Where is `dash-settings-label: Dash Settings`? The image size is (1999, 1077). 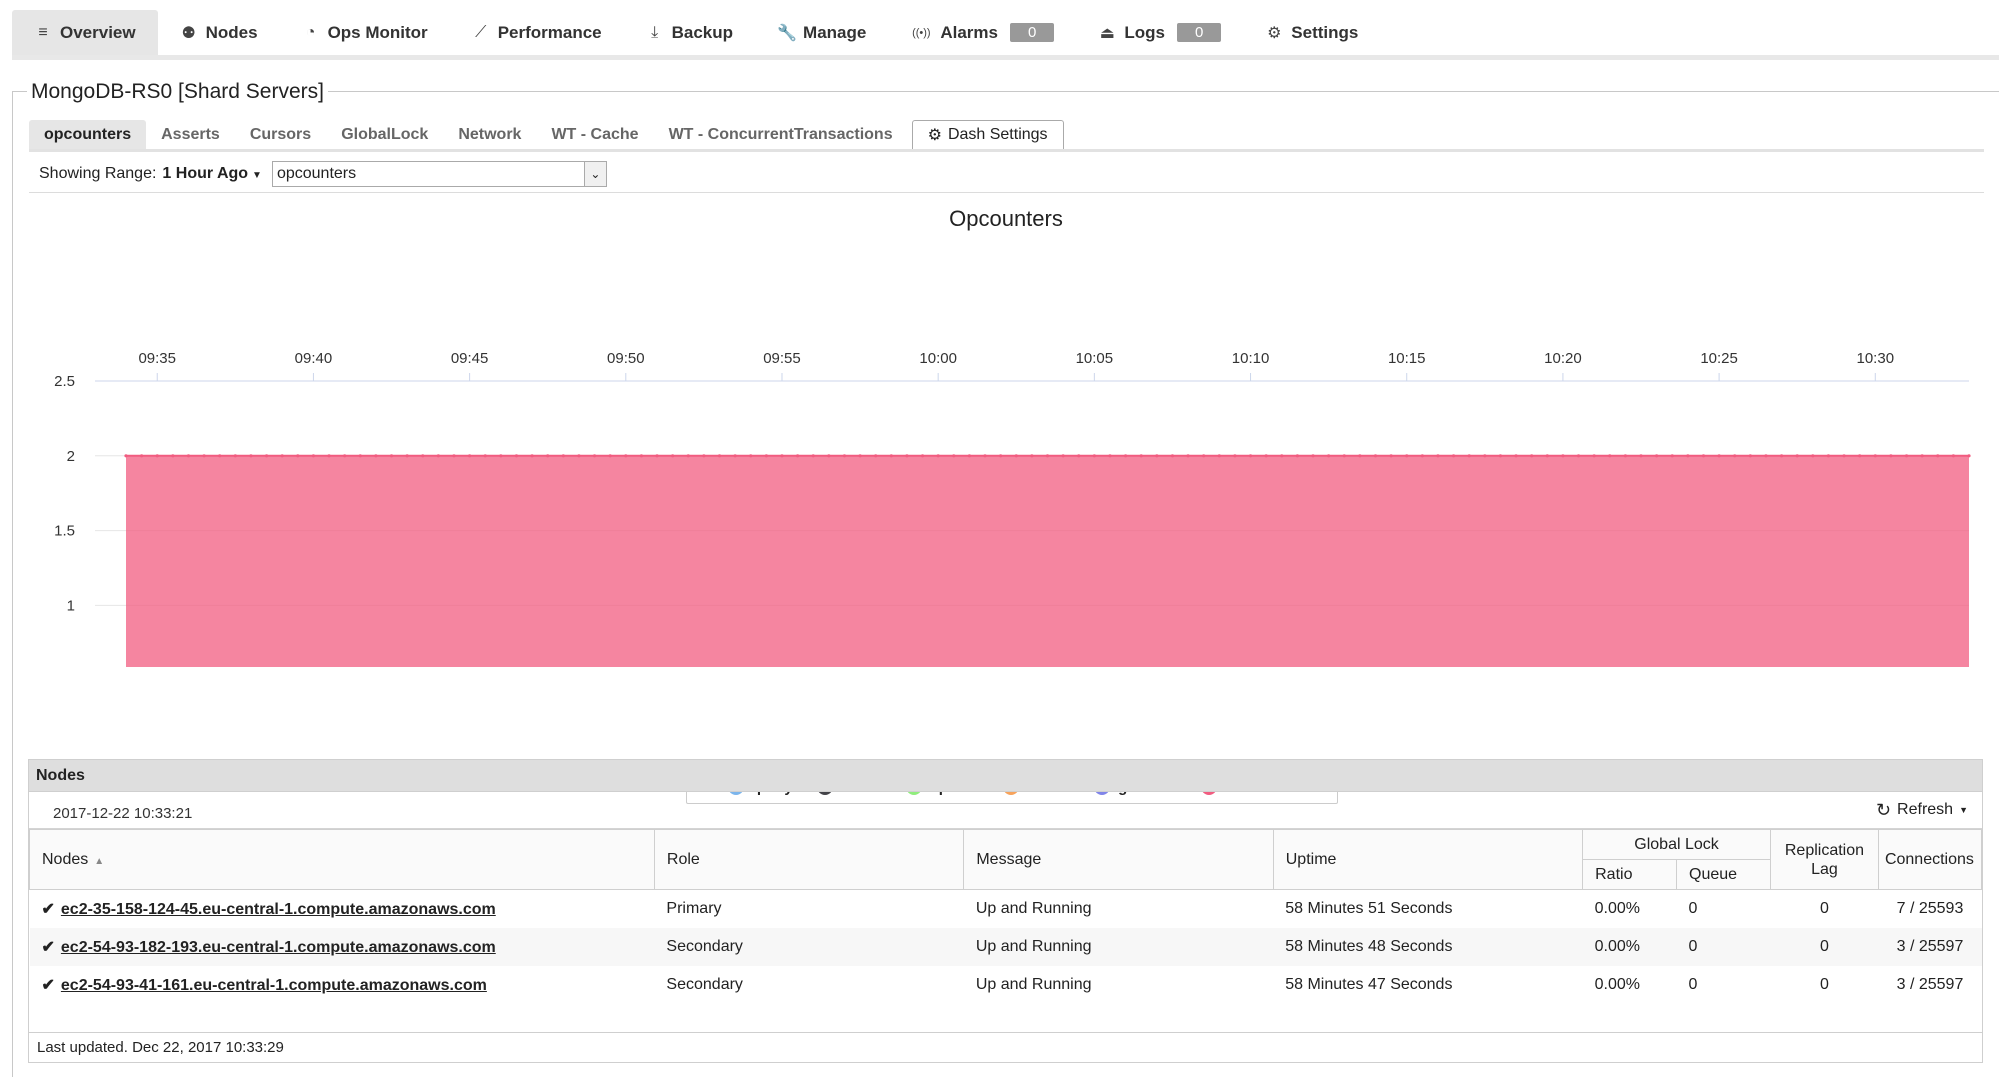
dash-settings-label: Dash Settings is located at coordinates (997, 134).